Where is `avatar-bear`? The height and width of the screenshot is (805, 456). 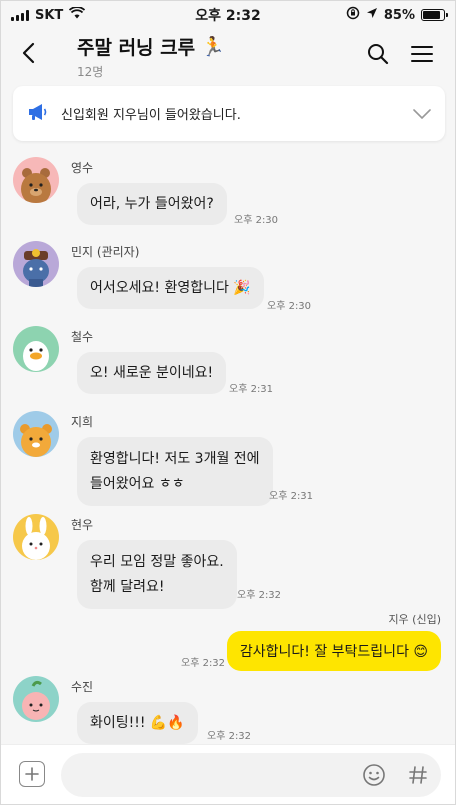
avatar-bear is located at coordinates (36, 180).